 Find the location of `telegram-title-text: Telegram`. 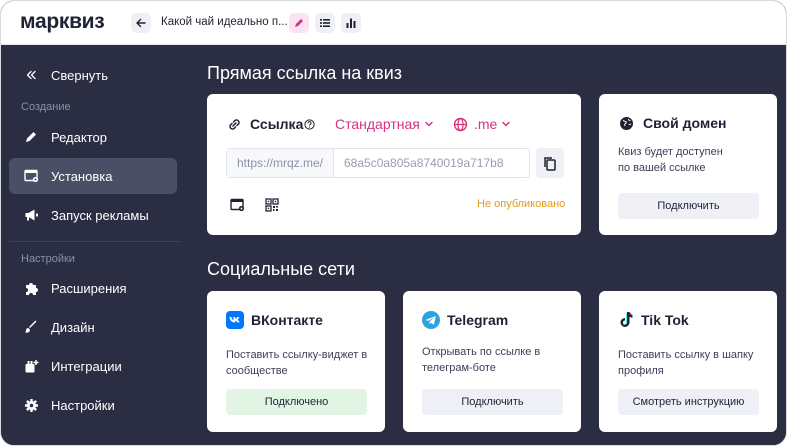

telegram-title-text: Telegram is located at coordinates (478, 320).